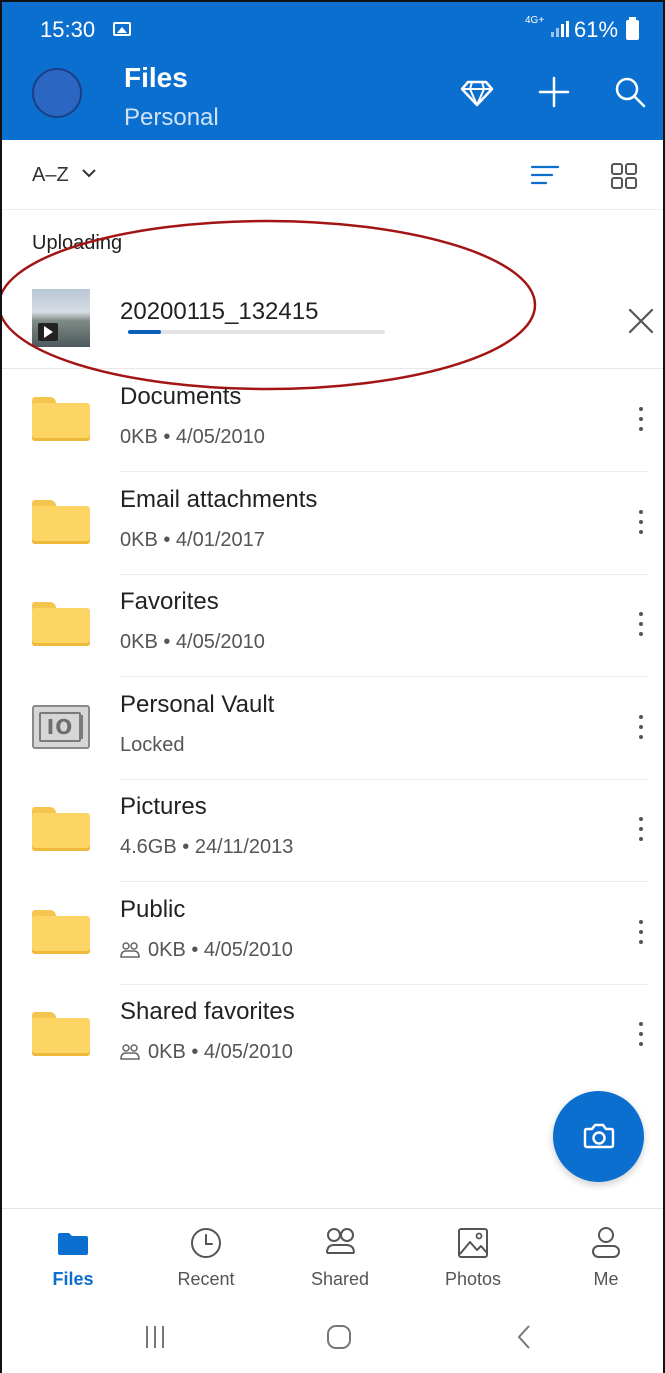 This screenshot has height=1373, width=665. I want to click on camera-scan-button, so click(598, 1136).